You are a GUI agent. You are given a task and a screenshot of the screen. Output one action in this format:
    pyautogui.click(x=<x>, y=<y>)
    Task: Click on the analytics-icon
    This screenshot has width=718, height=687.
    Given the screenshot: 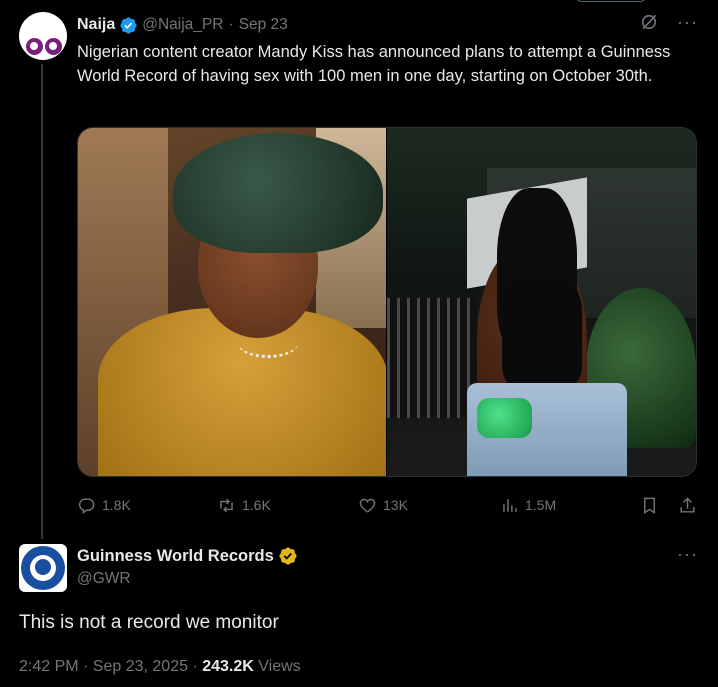 What is the action you would take?
    pyautogui.click(x=510, y=505)
    